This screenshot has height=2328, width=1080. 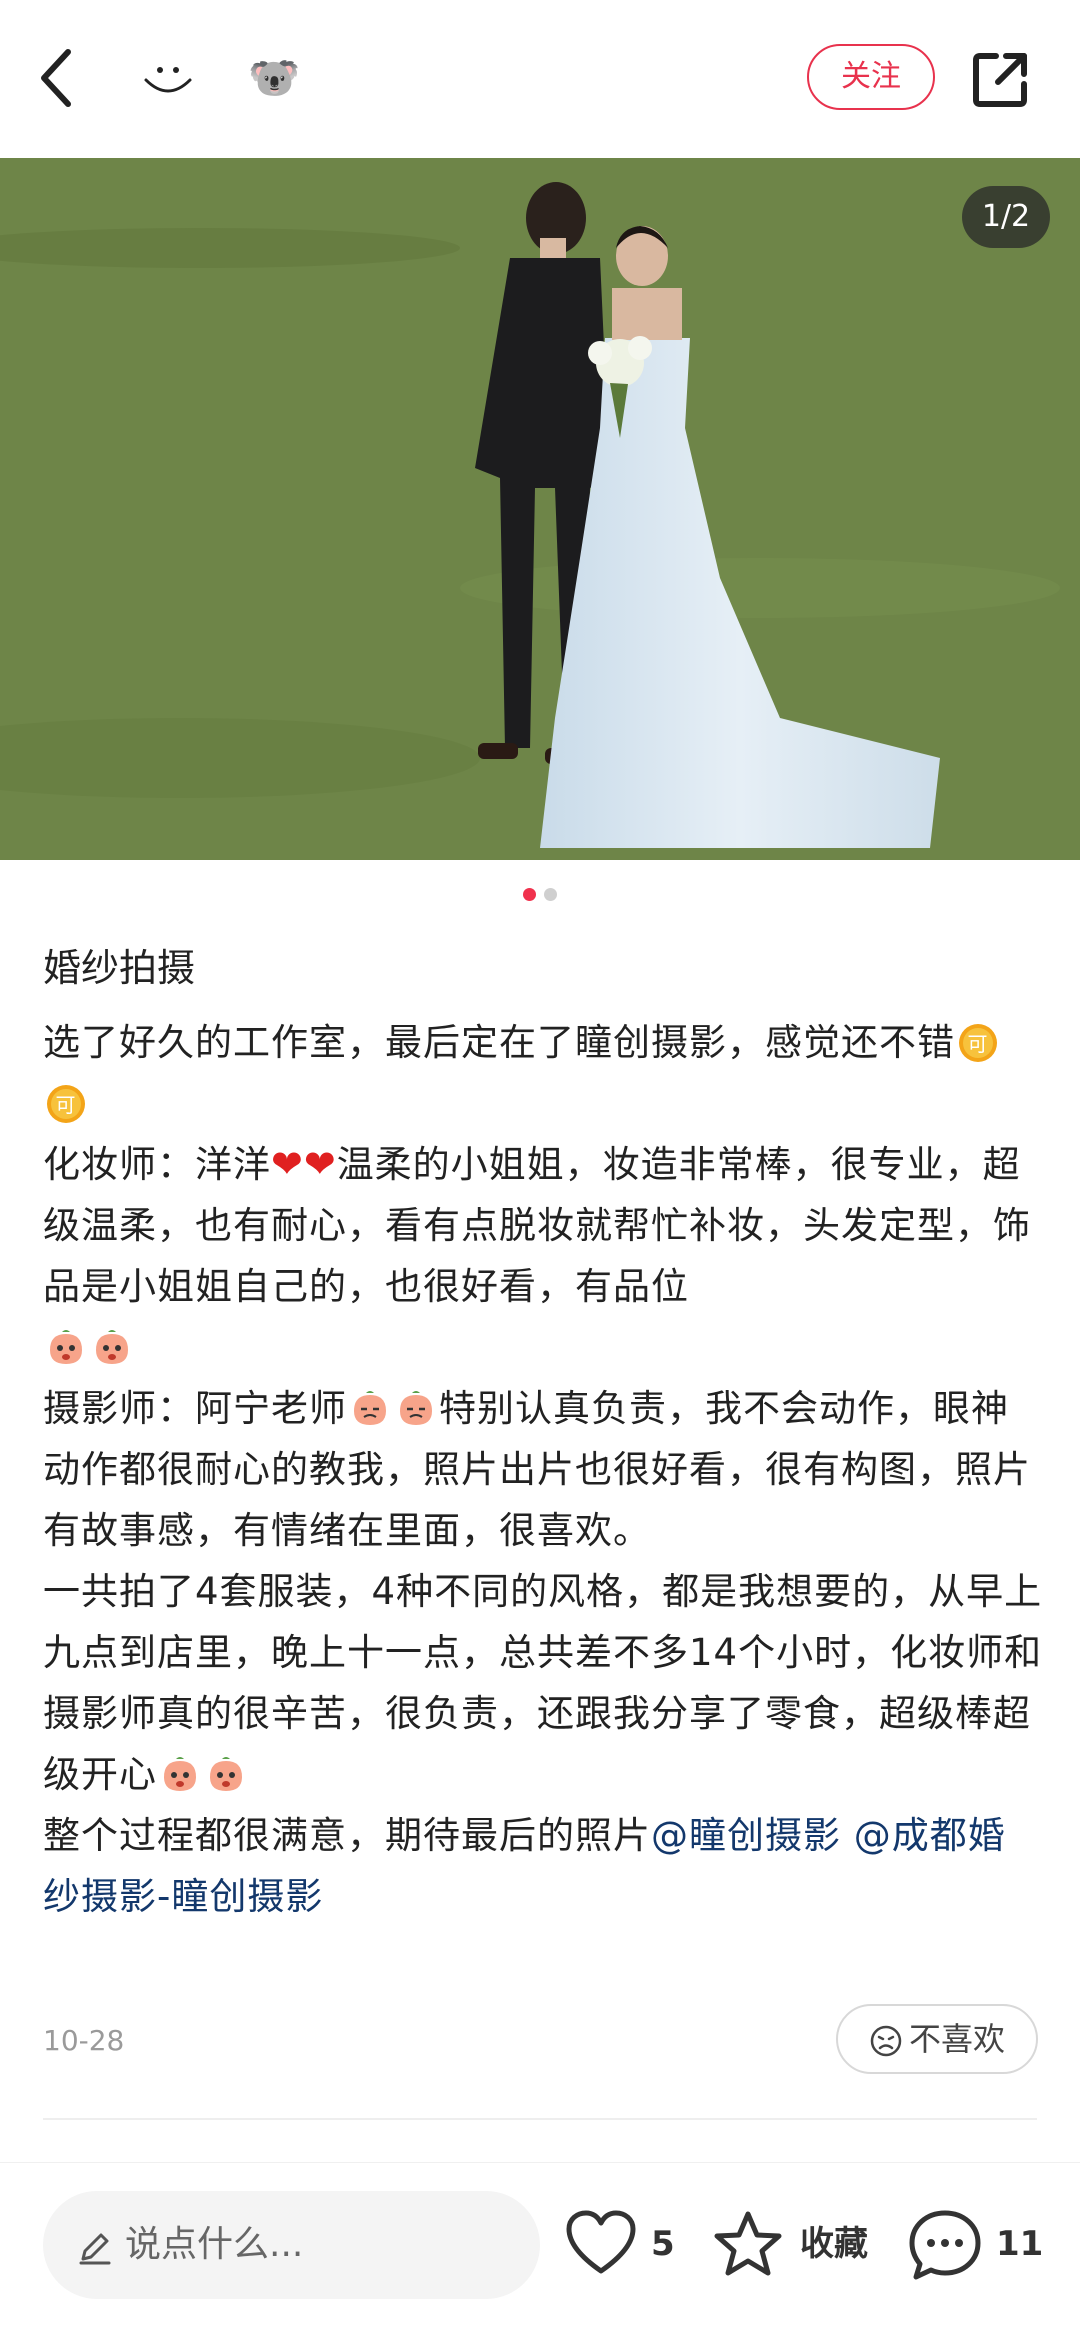 I want to click on collect-button: 收藏, so click(x=792, y=2244).